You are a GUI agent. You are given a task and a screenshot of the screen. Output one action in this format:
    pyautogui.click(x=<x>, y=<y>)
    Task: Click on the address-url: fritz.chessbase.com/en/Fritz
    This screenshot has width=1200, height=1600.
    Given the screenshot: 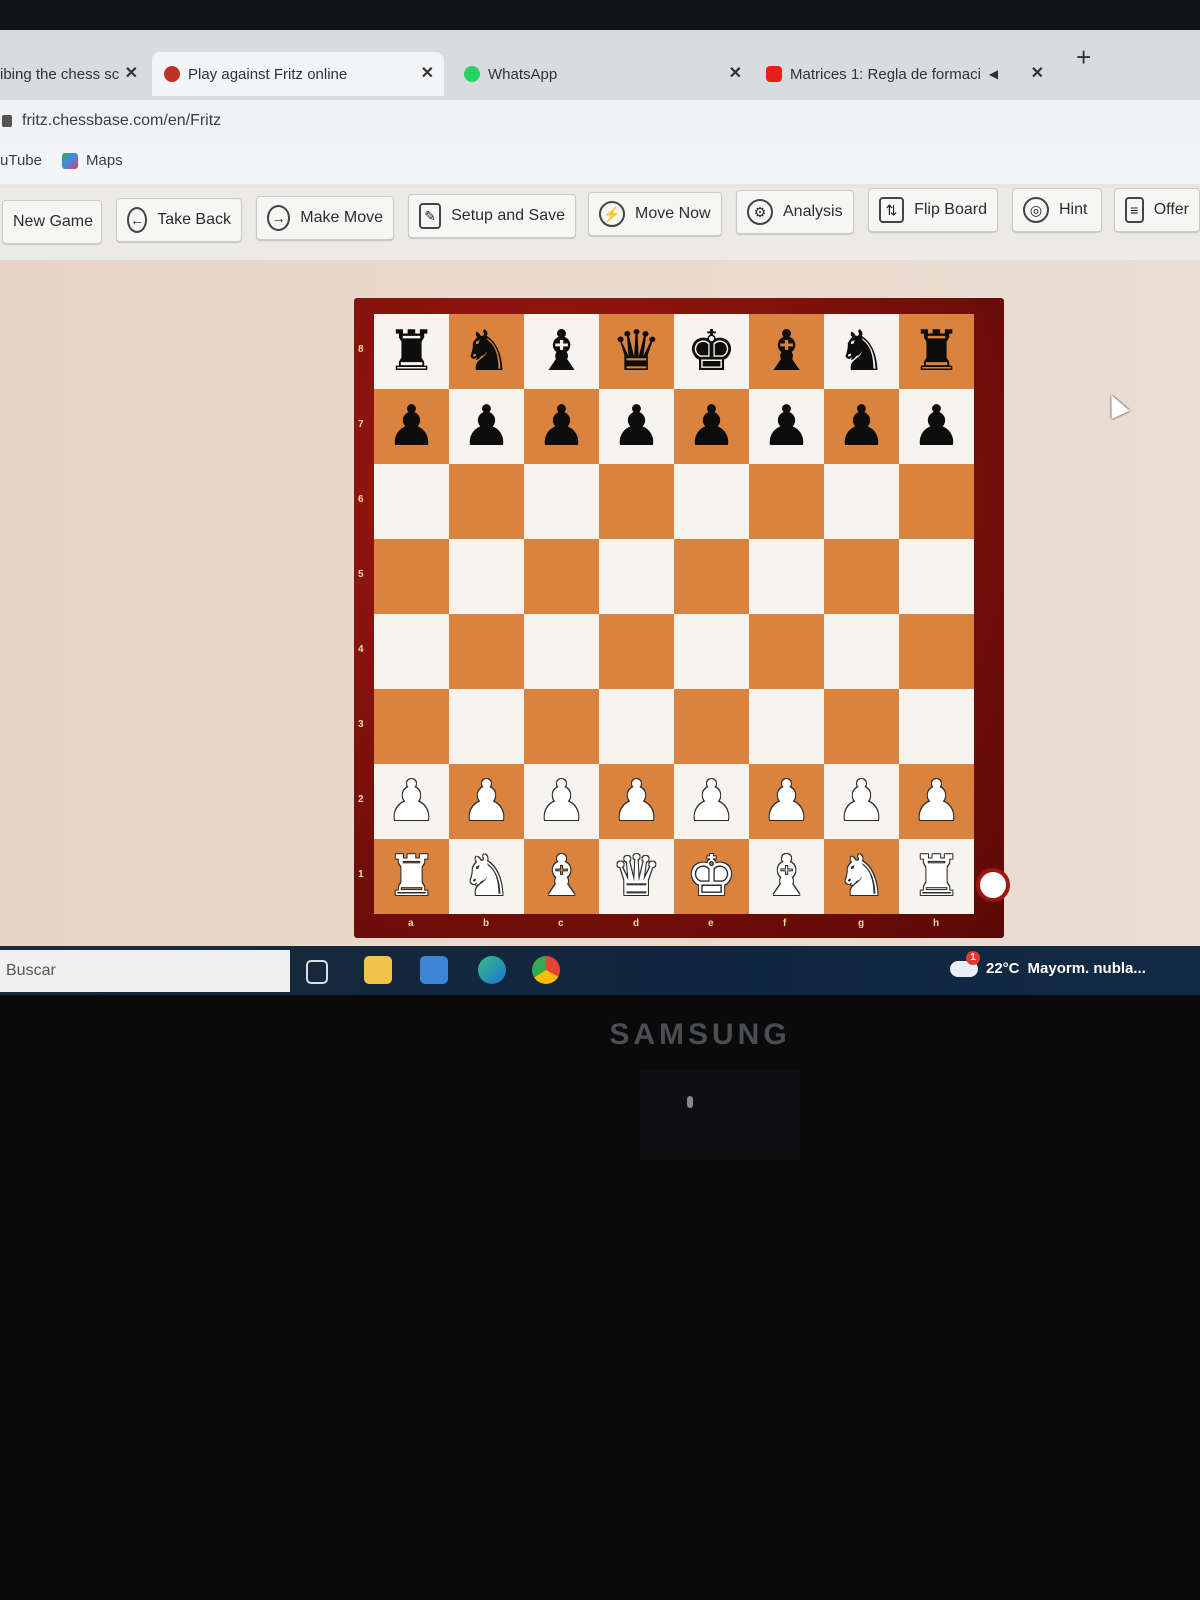 What is the action you would take?
    pyautogui.click(x=121, y=121)
    